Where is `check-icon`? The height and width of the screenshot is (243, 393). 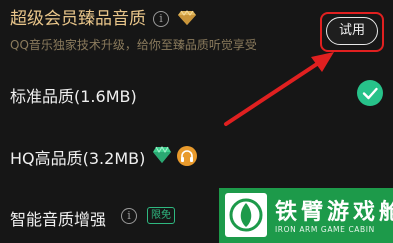 check-icon is located at coordinates (370, 93).